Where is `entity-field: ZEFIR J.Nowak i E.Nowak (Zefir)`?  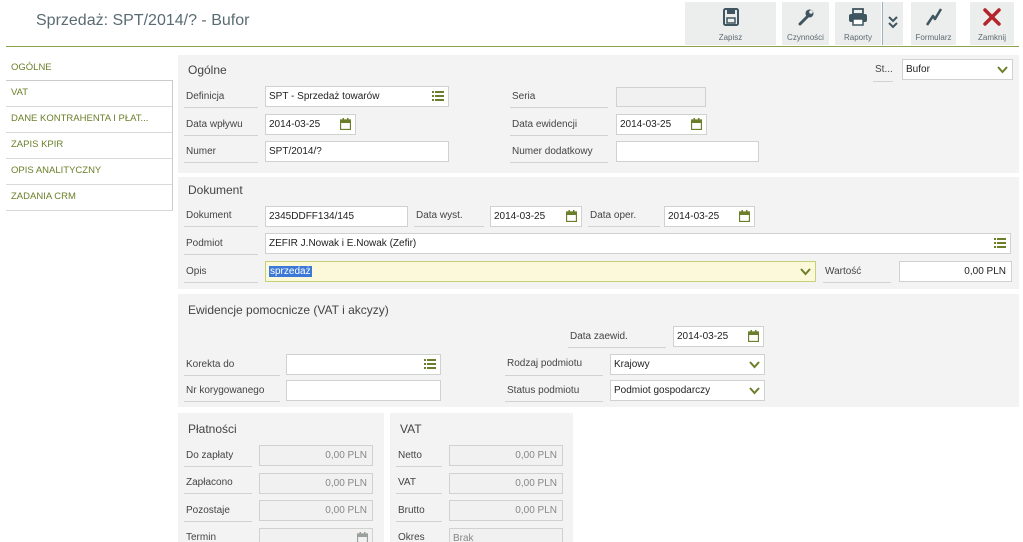 entity-field: ZEFIR J.Nowak i E.Nowak (Zefir) is located at coordinates (638, 243).